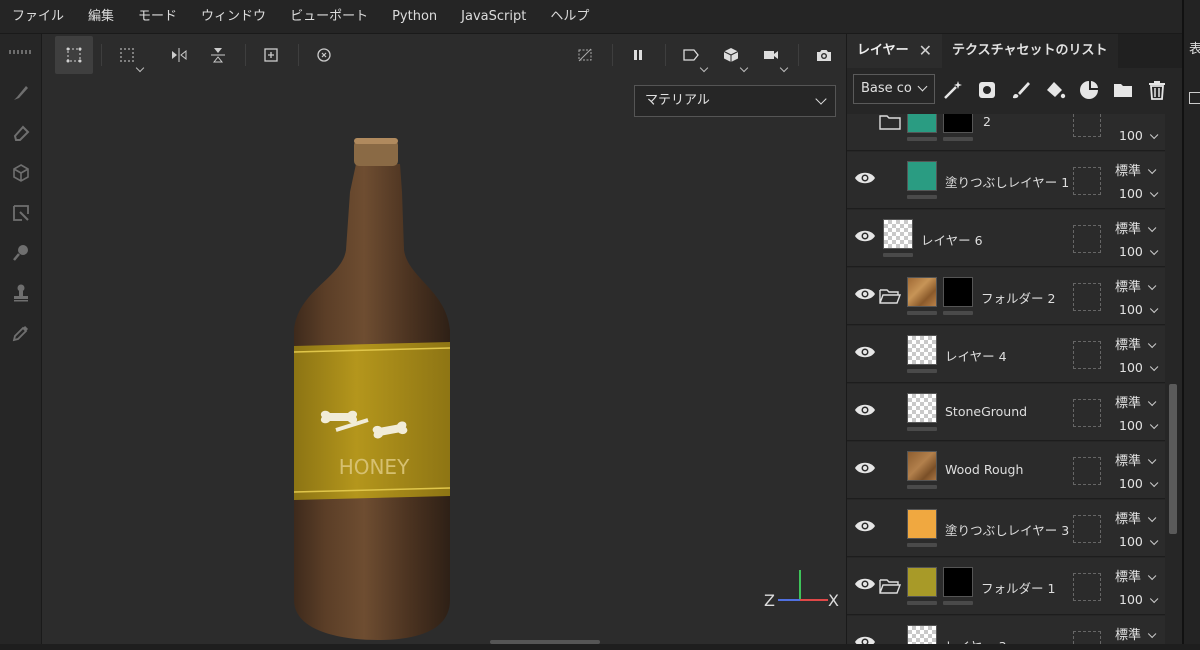 Image resolution: width=1200 pixels, height=650 pixels. What do you see at coordinates (21, 52) in the screenshot?
I see `drag-grip-icon` at bounding box center [21, 52].